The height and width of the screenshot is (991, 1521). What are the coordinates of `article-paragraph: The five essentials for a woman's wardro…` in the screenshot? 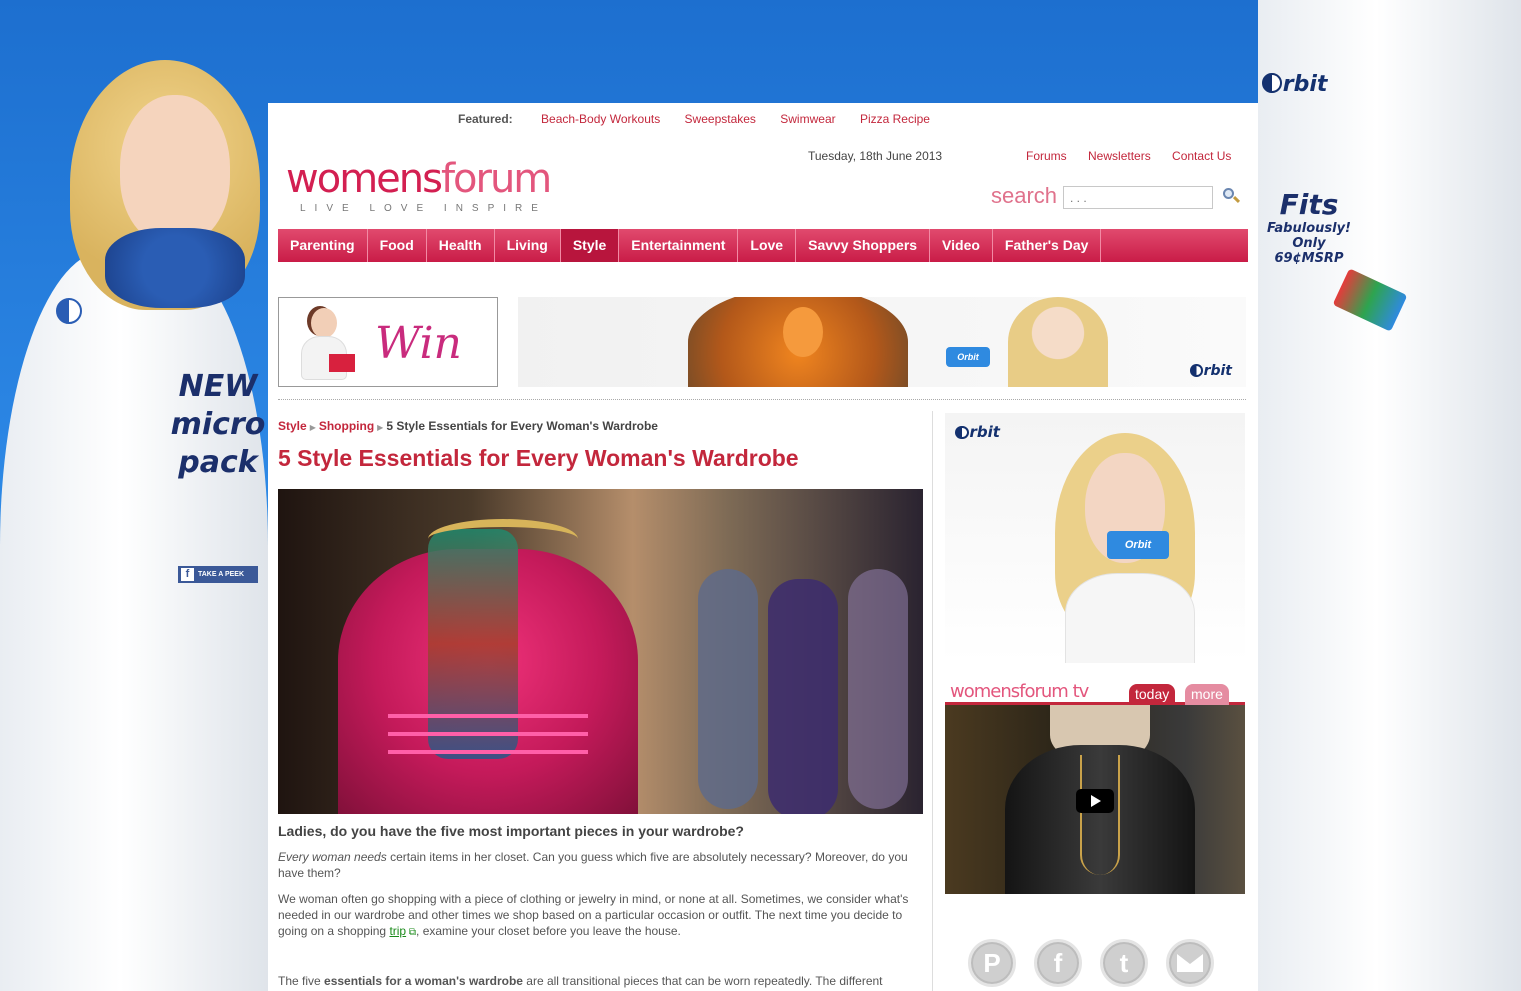 It's located at (580, 981).